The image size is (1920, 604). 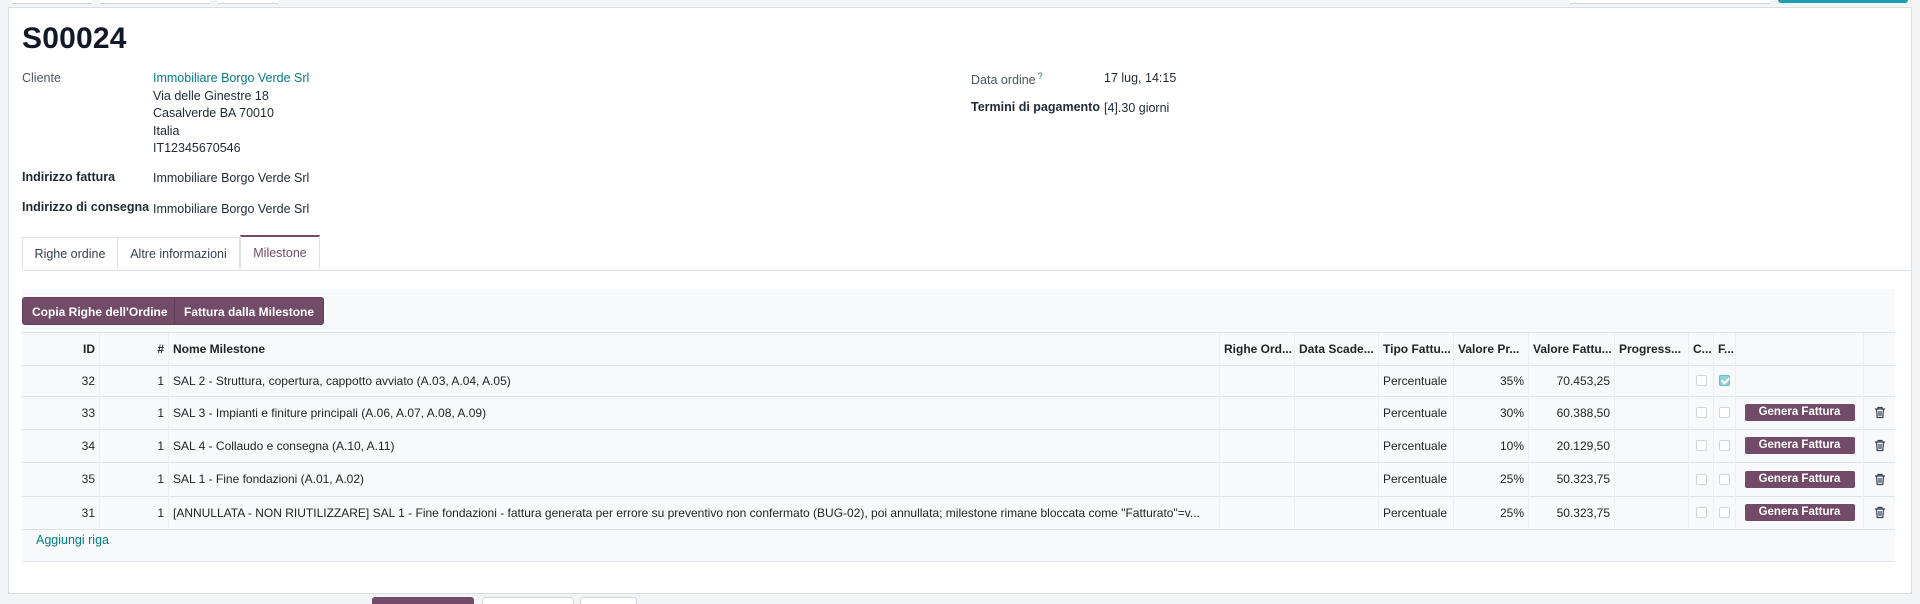 I want to click on top-tab, so click(x=155, y=2).